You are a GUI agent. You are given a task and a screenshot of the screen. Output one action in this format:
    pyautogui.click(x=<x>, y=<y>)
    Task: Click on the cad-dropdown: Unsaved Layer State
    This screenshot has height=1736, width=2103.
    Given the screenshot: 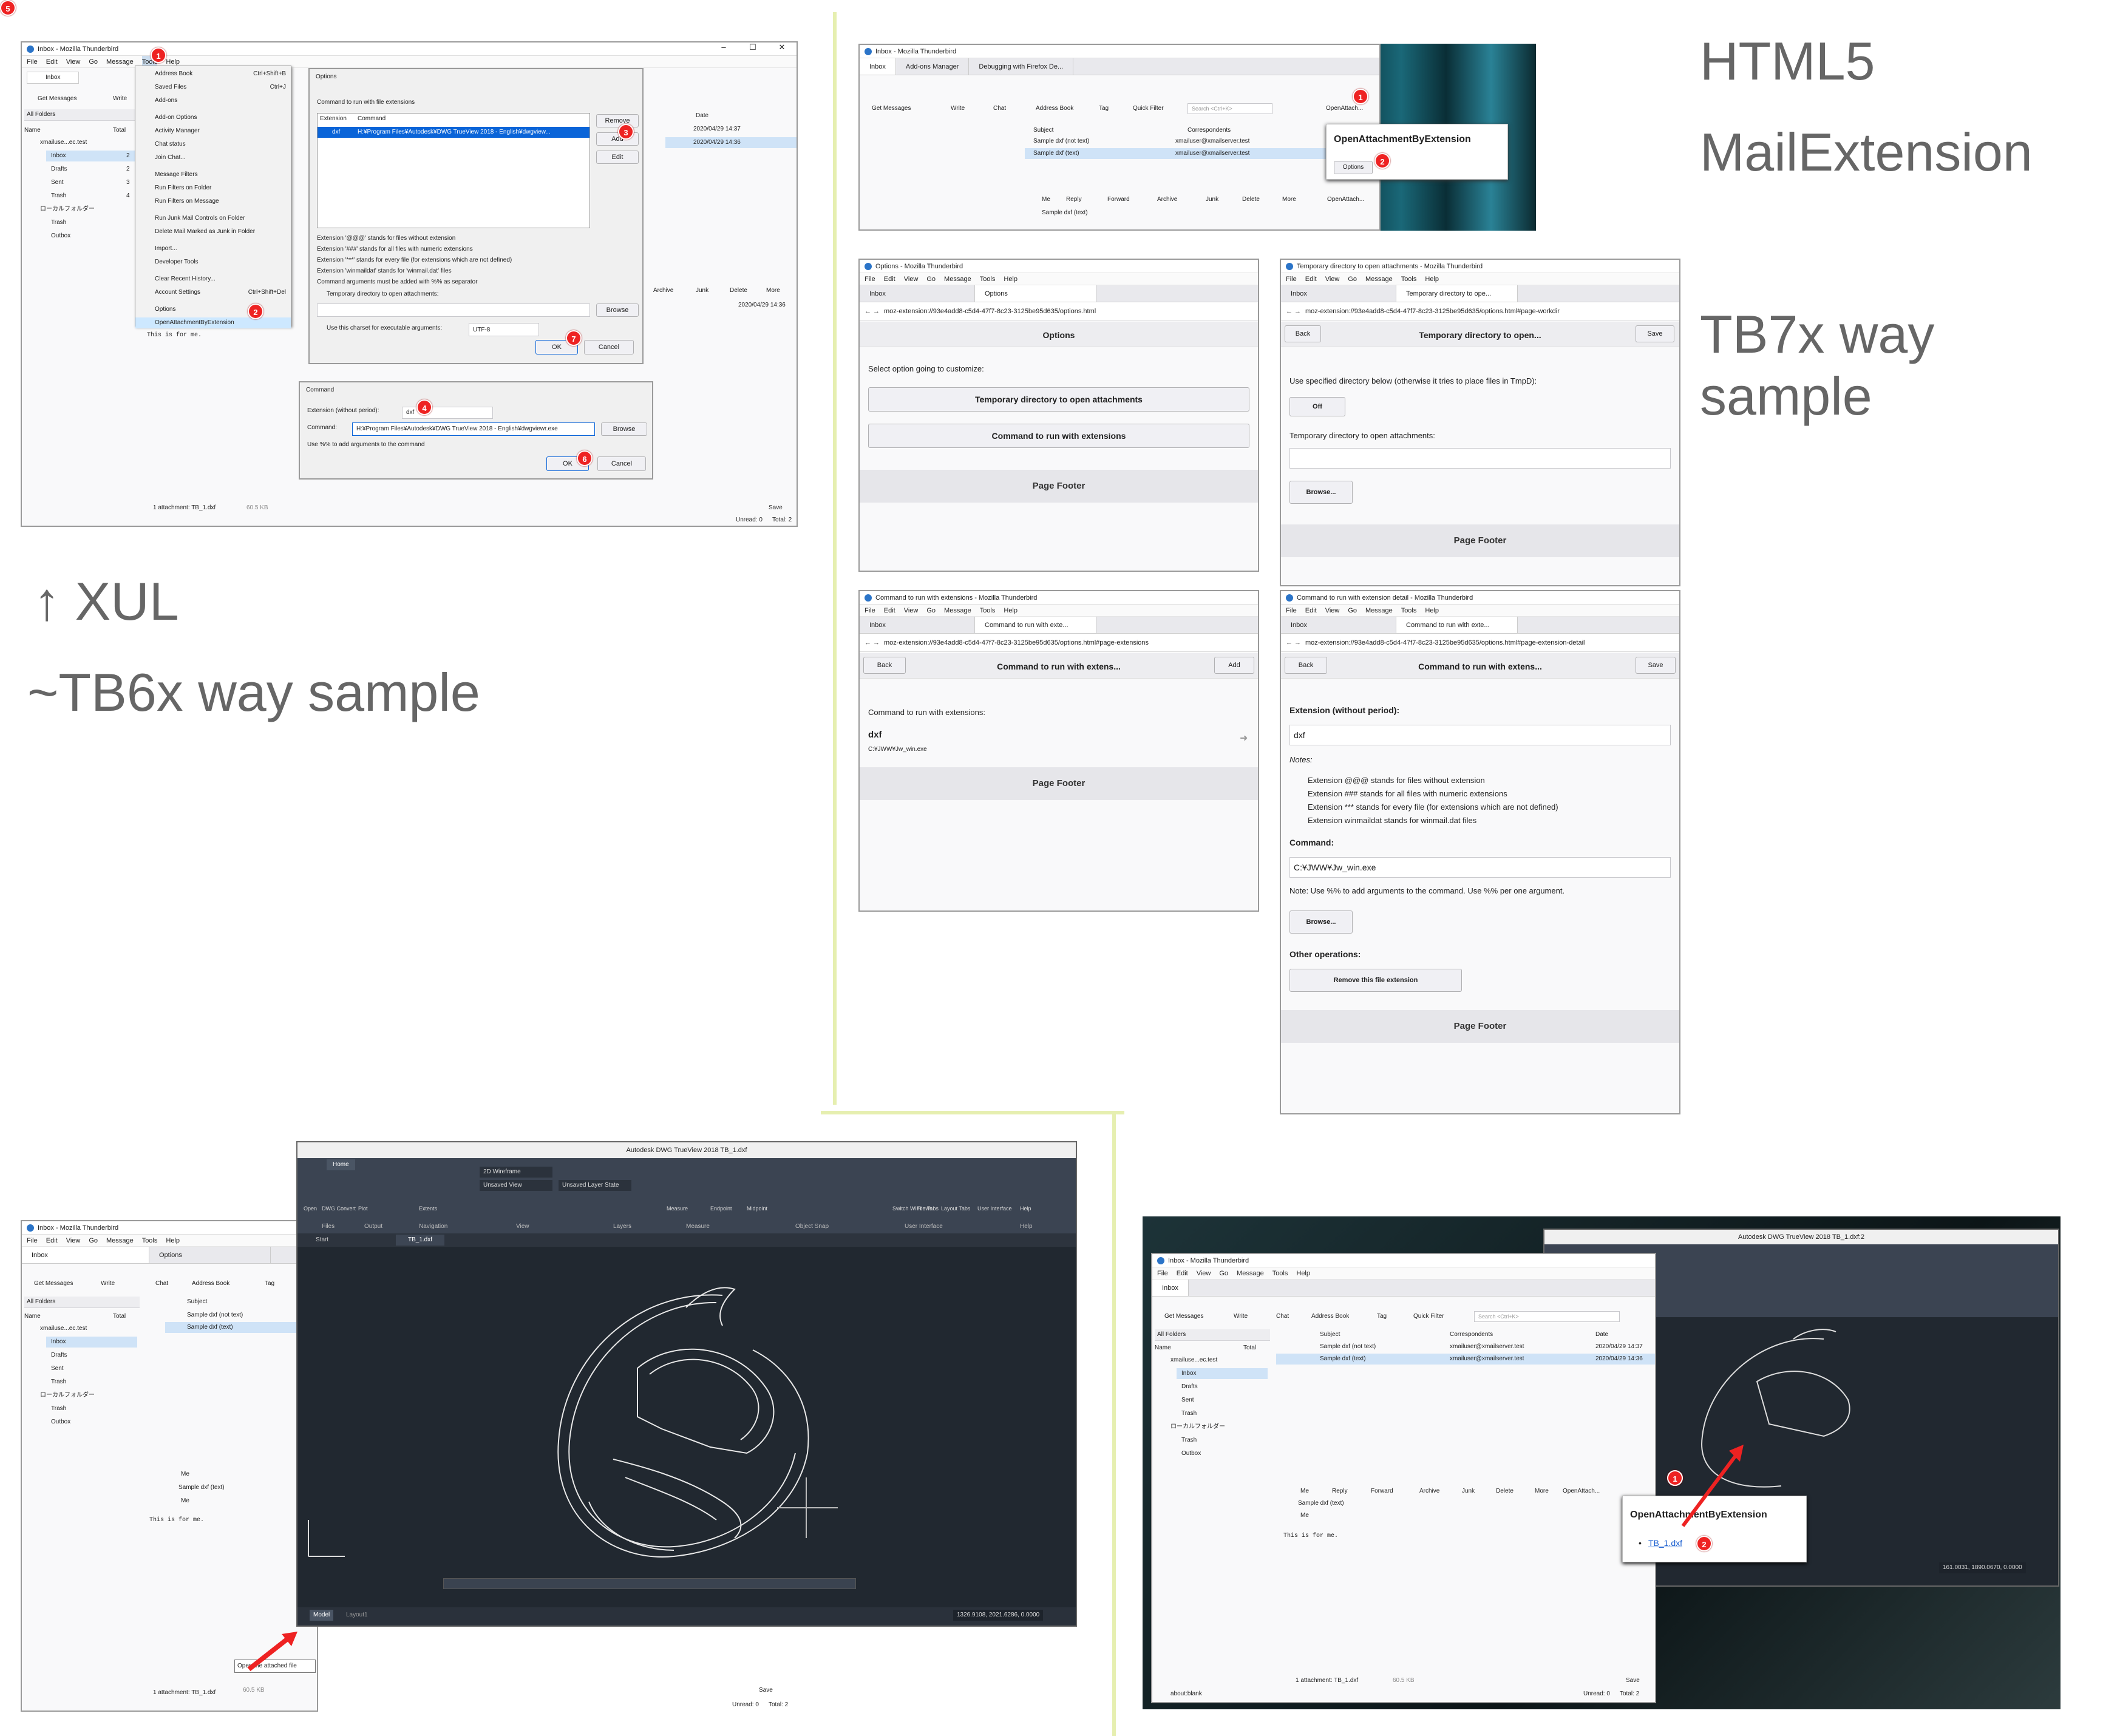 What is the action you would take?
    pyautogui.click(x=595, y=1185)
    